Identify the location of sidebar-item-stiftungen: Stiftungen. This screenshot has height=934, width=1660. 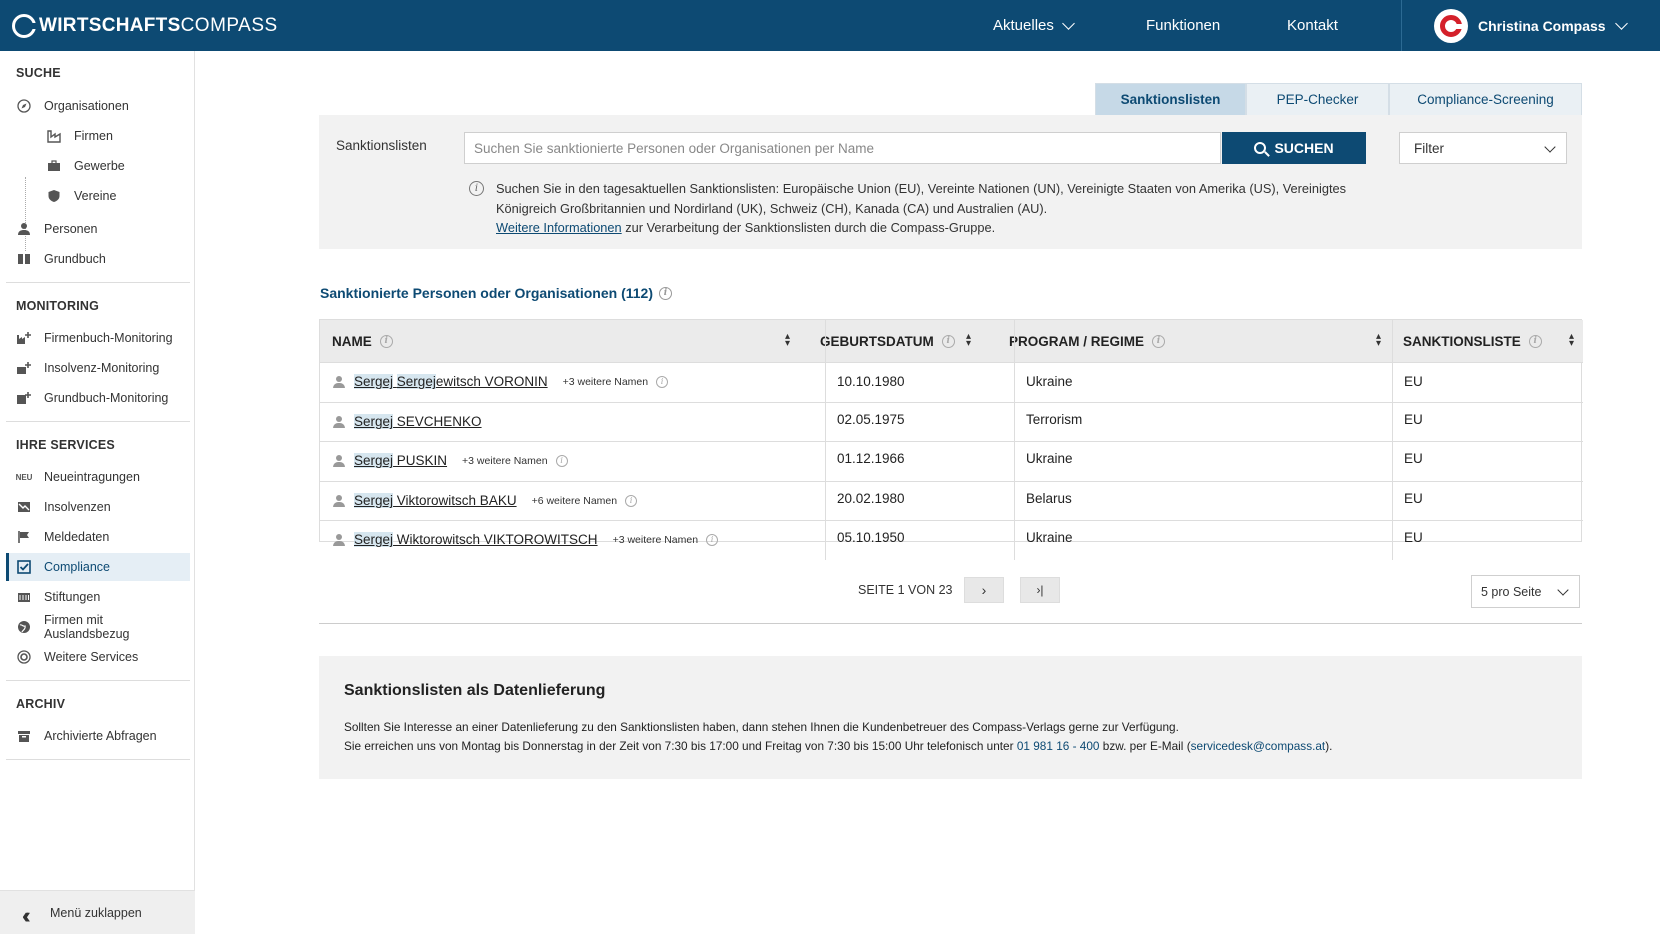
(95, 597).